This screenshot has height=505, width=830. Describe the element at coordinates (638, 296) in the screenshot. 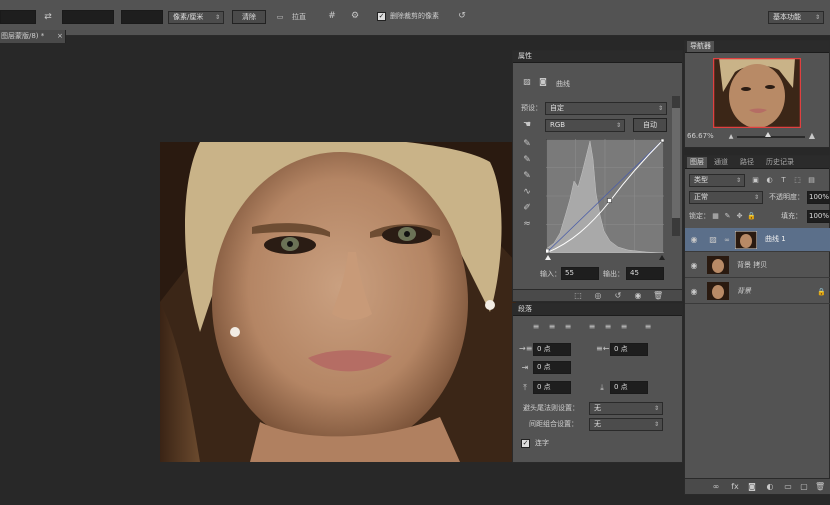

I see `visibility-toggle-icon: ◉` at that location.